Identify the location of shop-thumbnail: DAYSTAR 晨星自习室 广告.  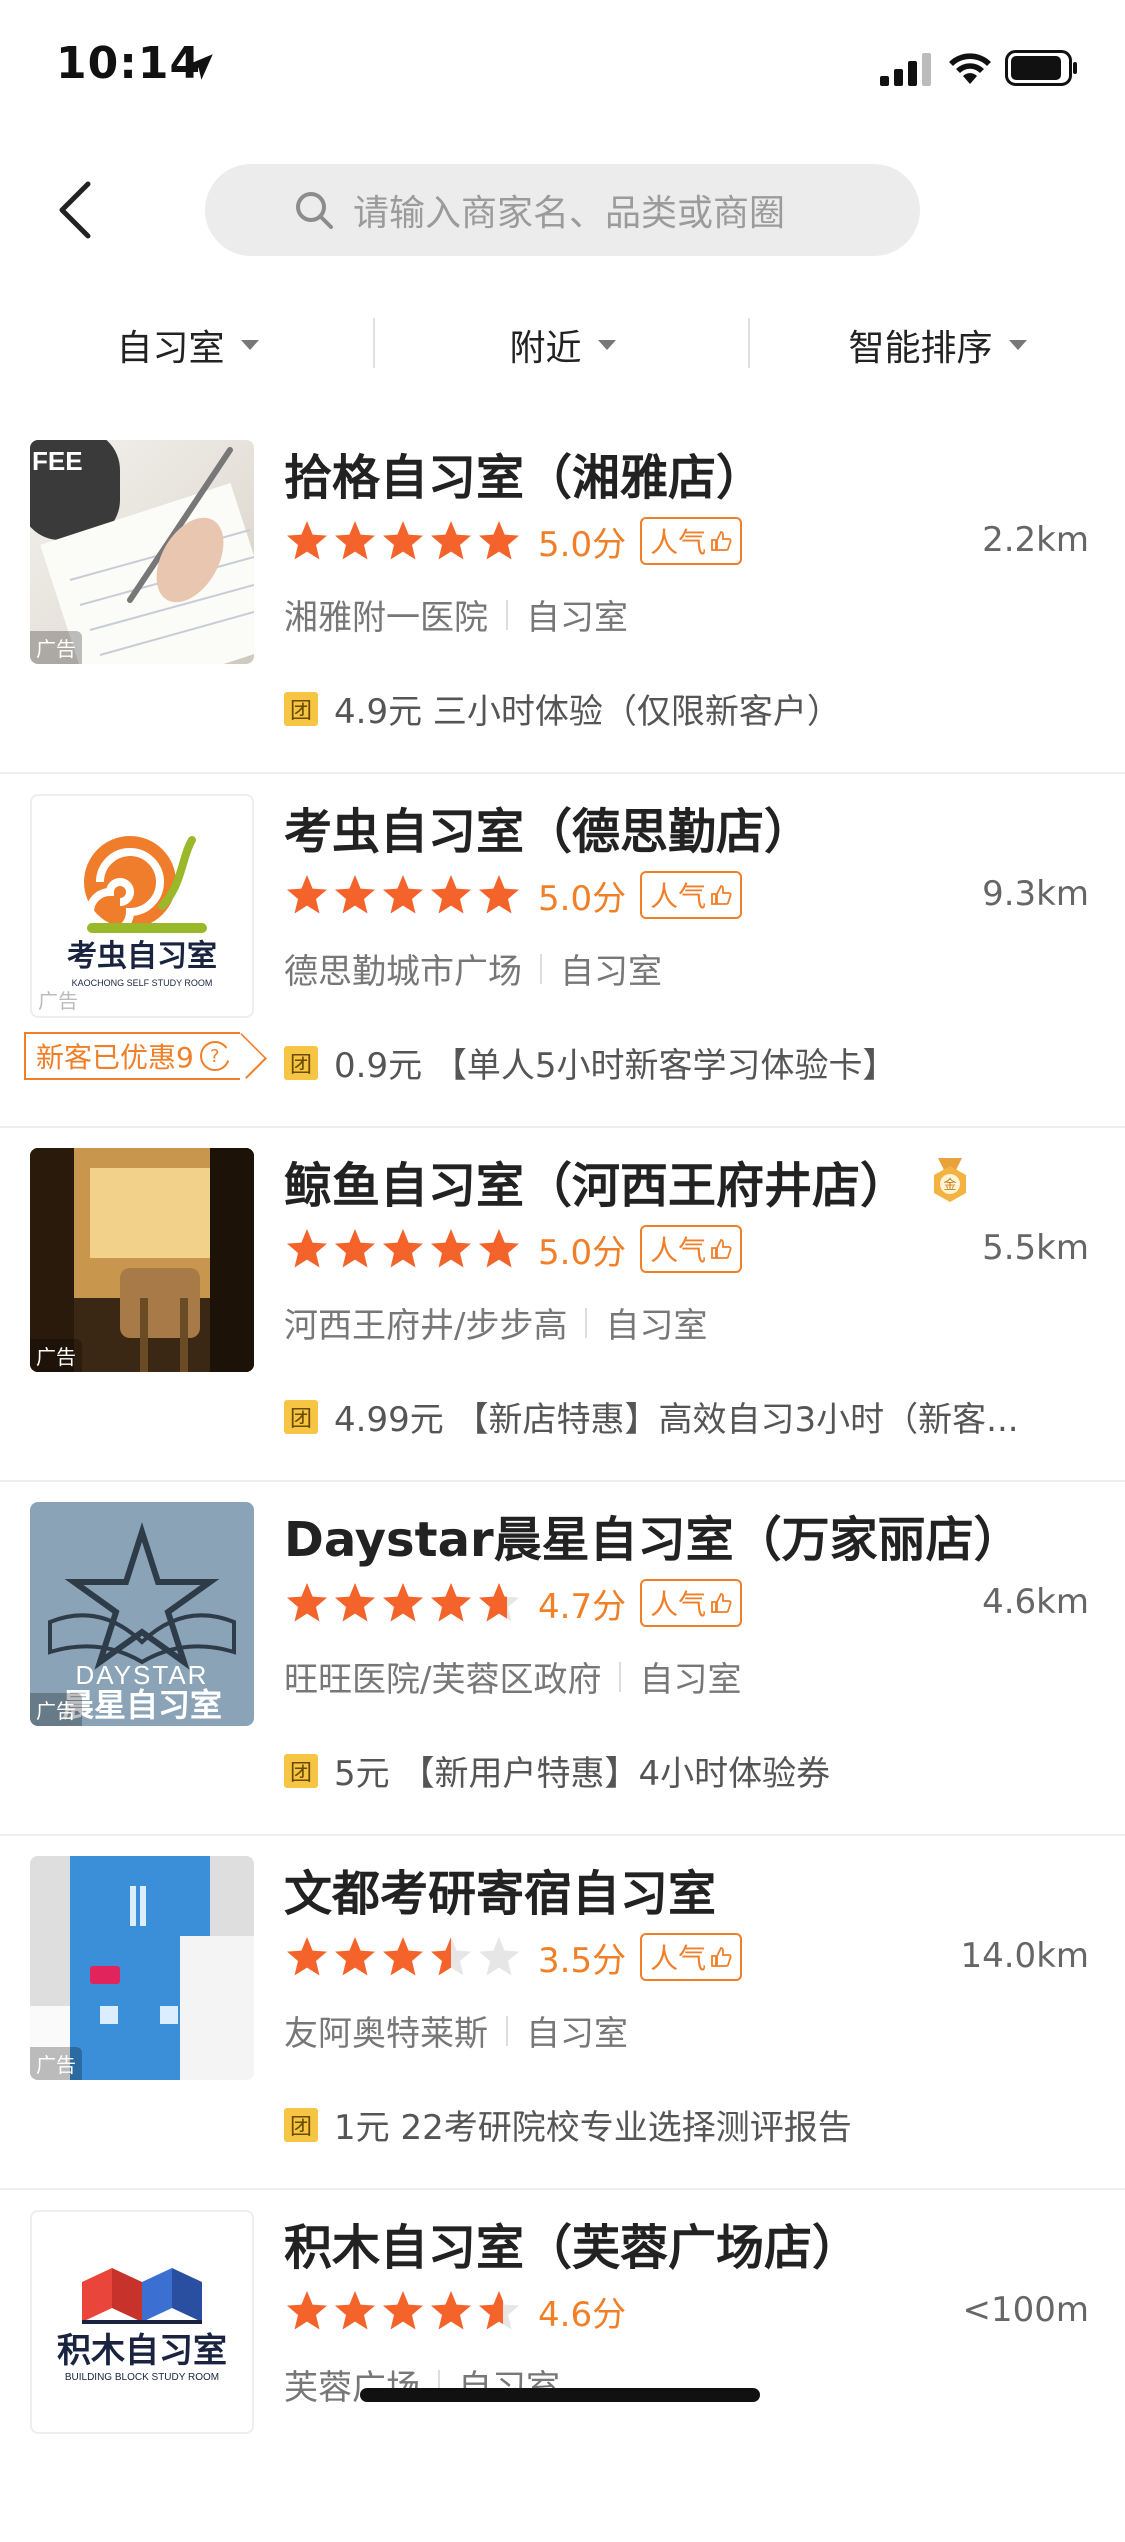
(142, 1614).